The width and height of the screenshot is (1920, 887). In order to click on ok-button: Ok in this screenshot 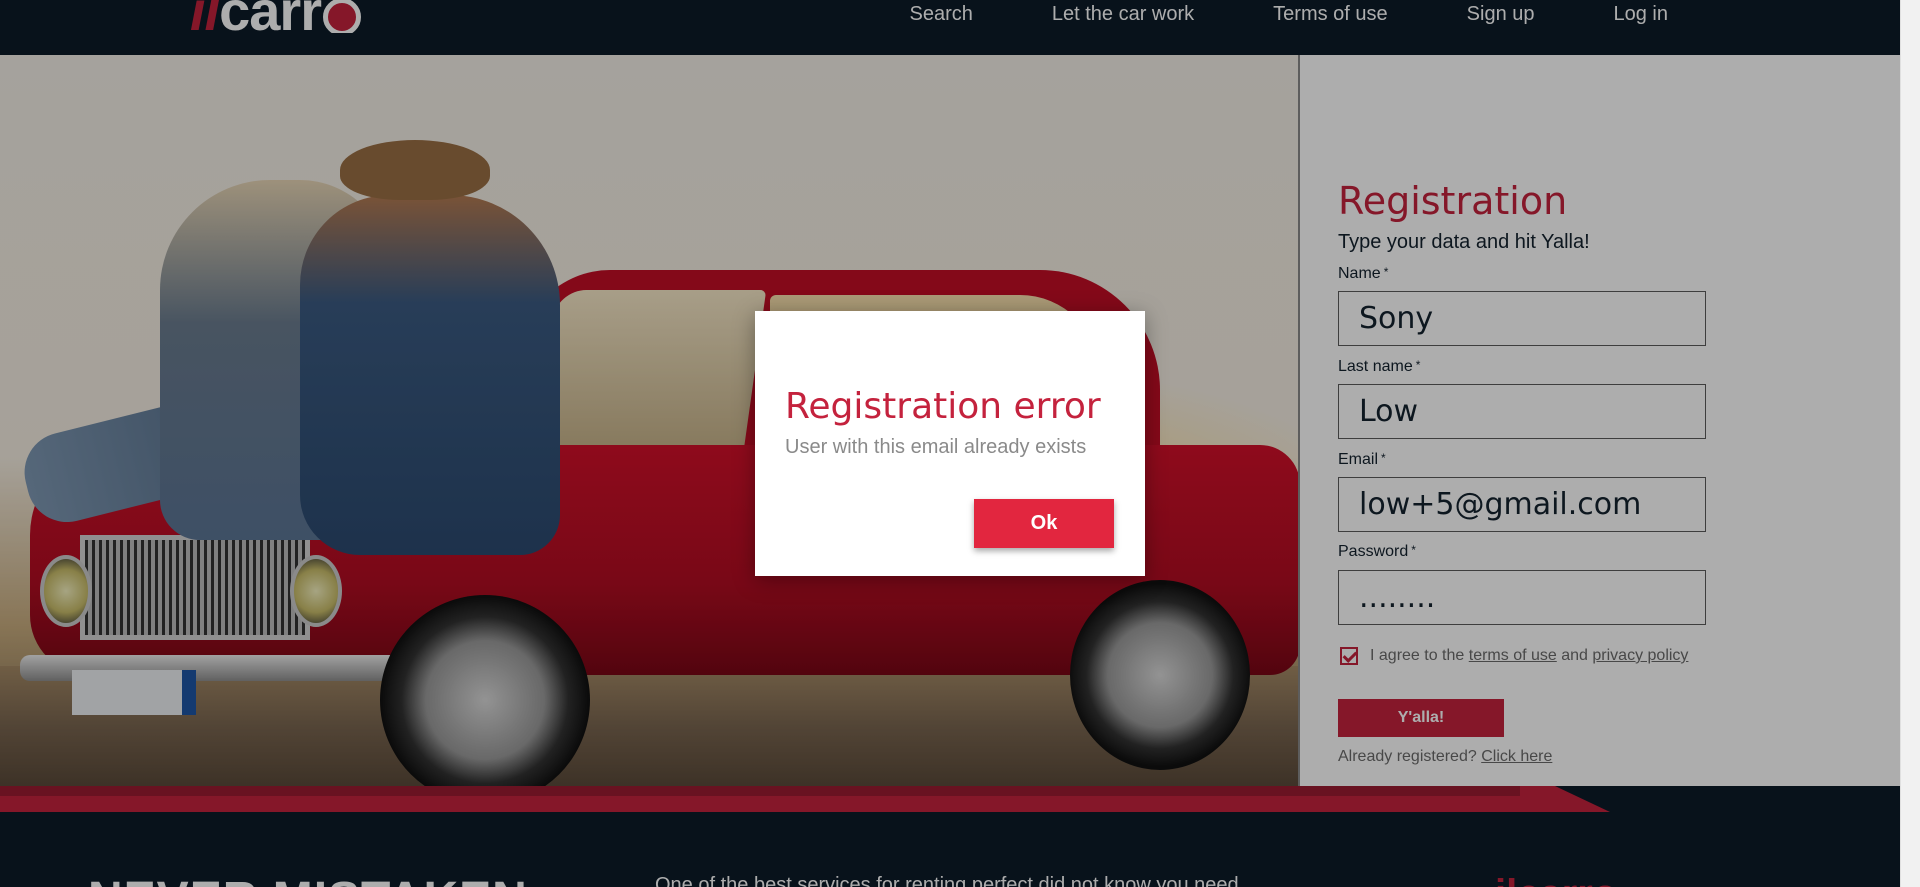, I will do `click(1044, 523)`.